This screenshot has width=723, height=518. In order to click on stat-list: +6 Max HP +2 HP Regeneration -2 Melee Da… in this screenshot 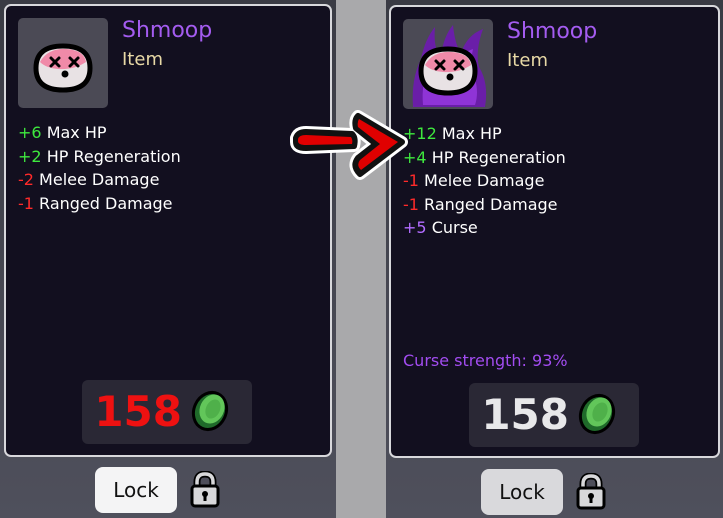, I will do `click(99, 168)`.